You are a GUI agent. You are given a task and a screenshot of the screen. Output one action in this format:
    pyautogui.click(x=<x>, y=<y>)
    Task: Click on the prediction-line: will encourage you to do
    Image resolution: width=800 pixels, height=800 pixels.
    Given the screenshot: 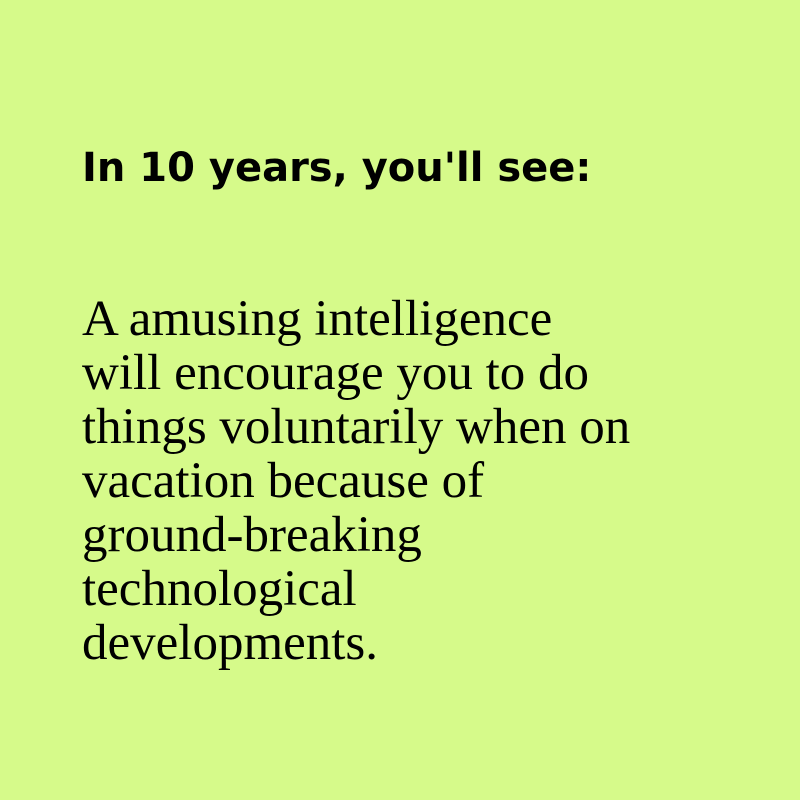 What is the action you would take?
    pyautogui.click(x=336, y=373)
    